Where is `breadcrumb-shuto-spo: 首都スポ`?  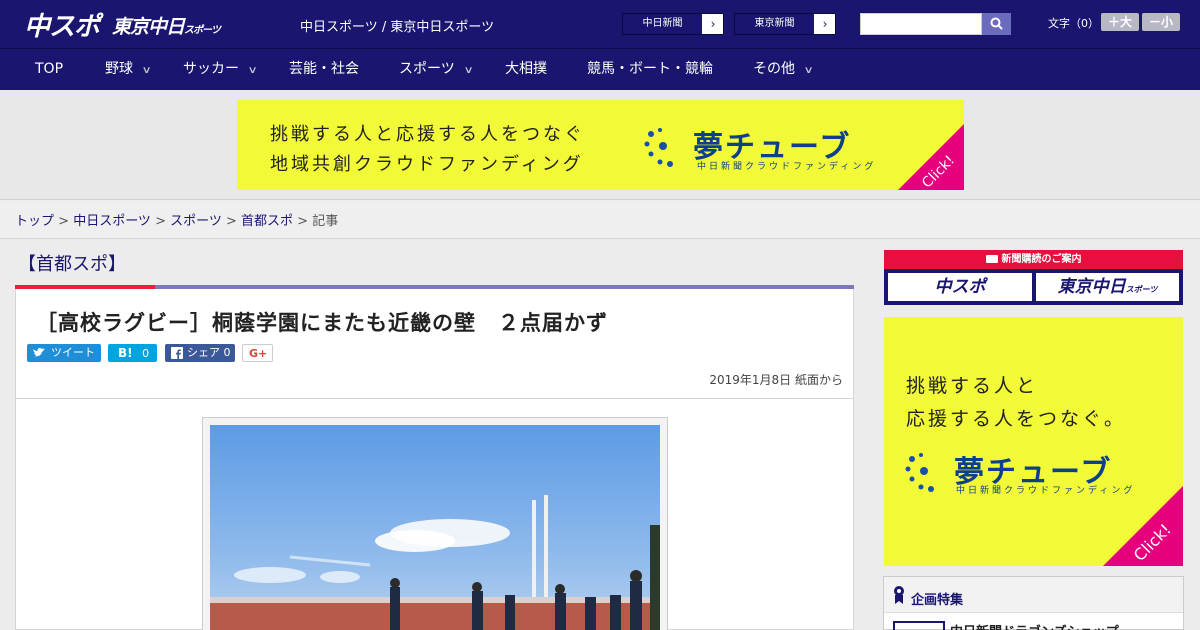
breadcrumb-shuto-spo: 首都スポ is located at coordinates (267, 221).